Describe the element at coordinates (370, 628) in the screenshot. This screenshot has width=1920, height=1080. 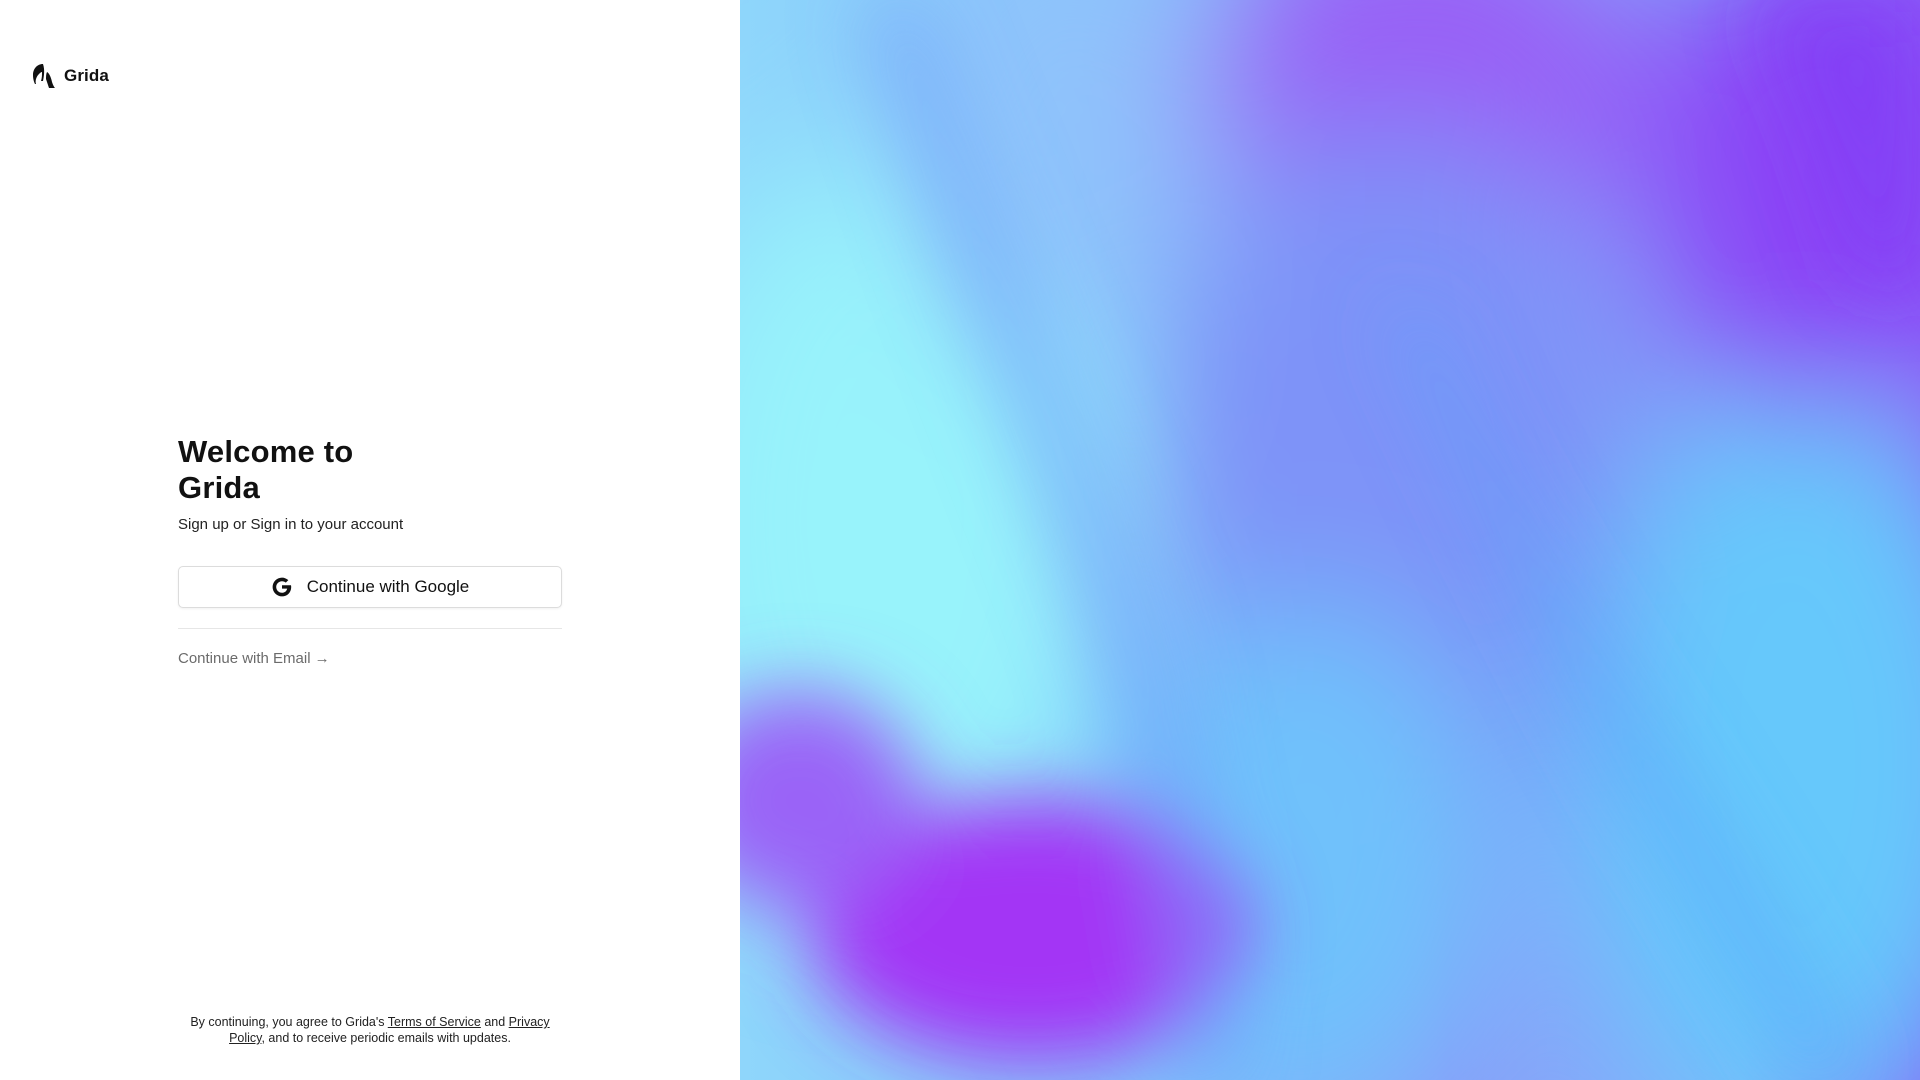
I see `divider` at that location.